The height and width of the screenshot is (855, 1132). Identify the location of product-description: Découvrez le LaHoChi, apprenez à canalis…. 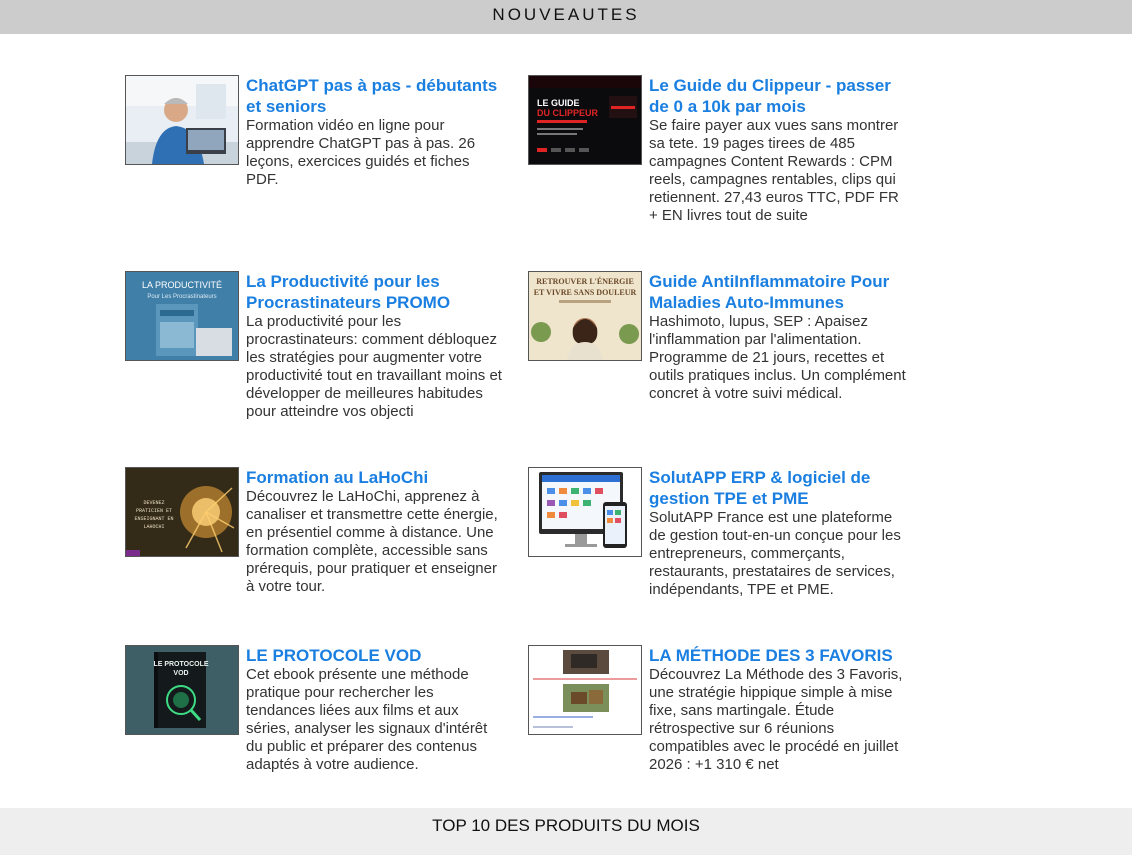
(372, 541).